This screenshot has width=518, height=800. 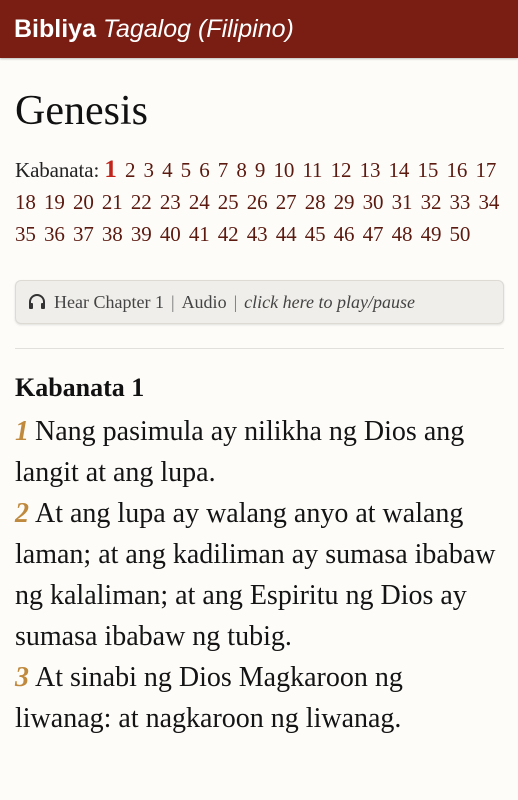 What do you see at coordinates (370, 170) in the screenshot?
I see `chapter-link-13: 13` at bounding box center [370, 170].